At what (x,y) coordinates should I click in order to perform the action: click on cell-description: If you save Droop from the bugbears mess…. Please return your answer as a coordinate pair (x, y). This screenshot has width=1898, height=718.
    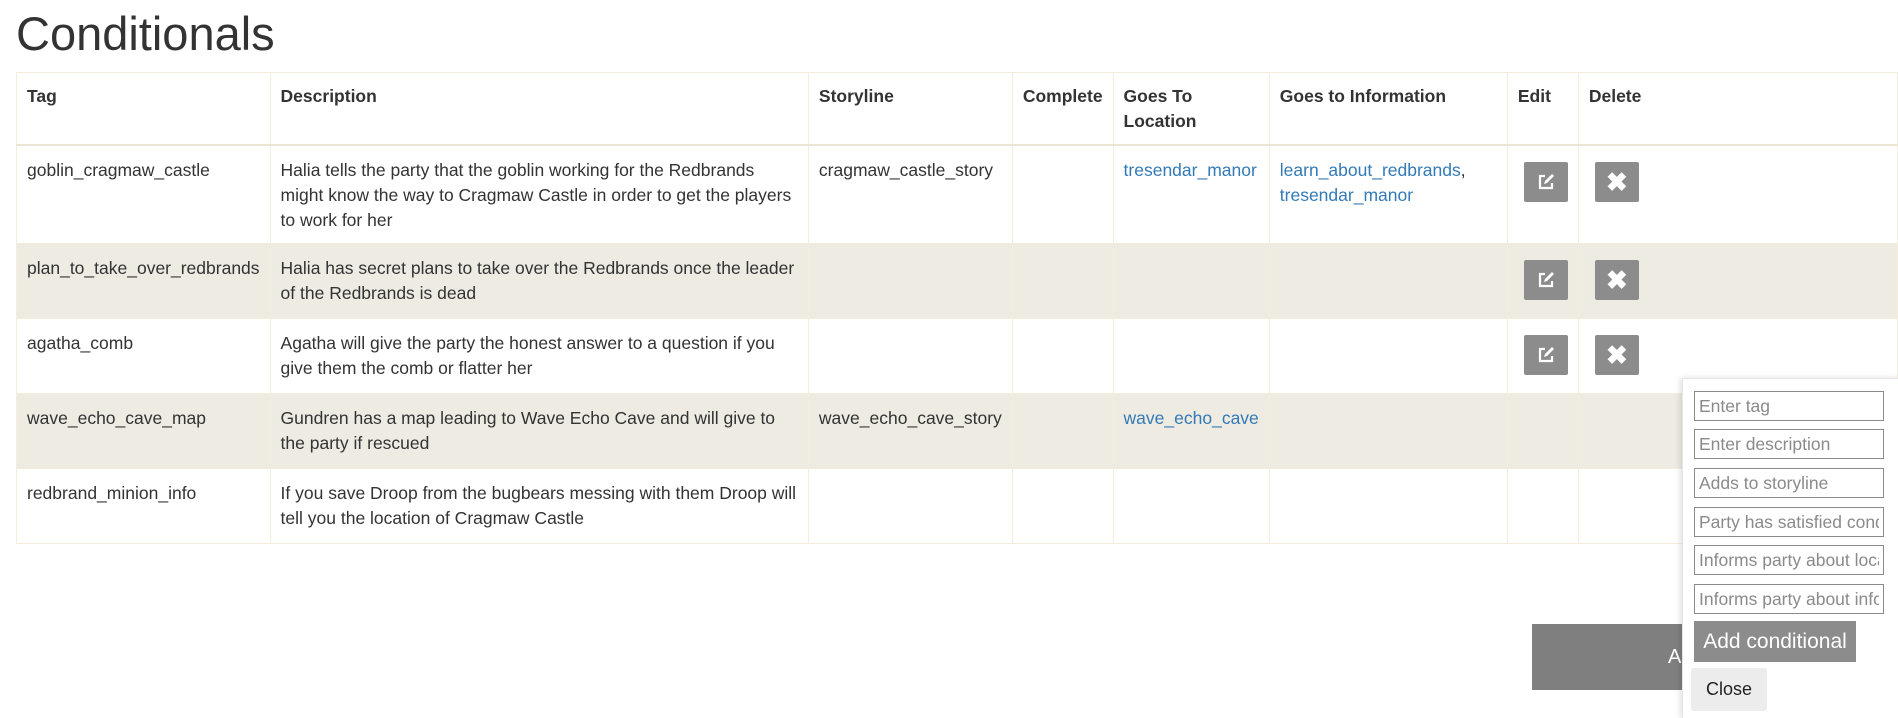
    Looking at the image, I should click on (539, 506).